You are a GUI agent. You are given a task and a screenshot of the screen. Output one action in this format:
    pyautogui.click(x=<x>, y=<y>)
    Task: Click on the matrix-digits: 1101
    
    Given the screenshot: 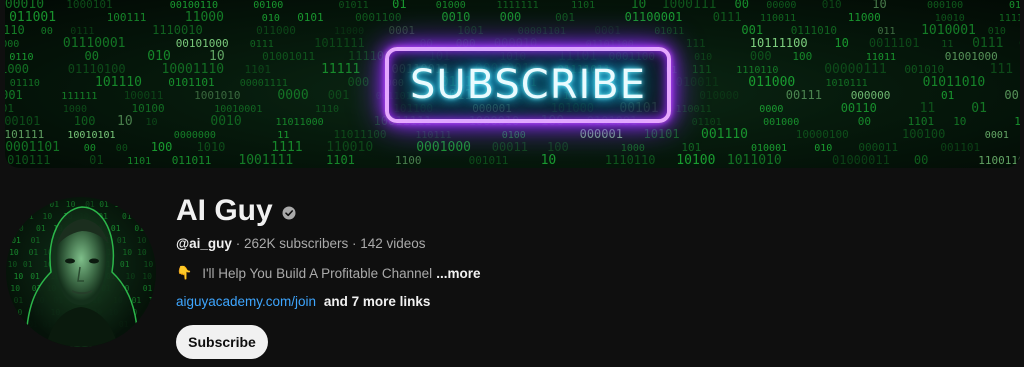 What is the action you would take?
    pyautogui.click(x=258, y=69)
    